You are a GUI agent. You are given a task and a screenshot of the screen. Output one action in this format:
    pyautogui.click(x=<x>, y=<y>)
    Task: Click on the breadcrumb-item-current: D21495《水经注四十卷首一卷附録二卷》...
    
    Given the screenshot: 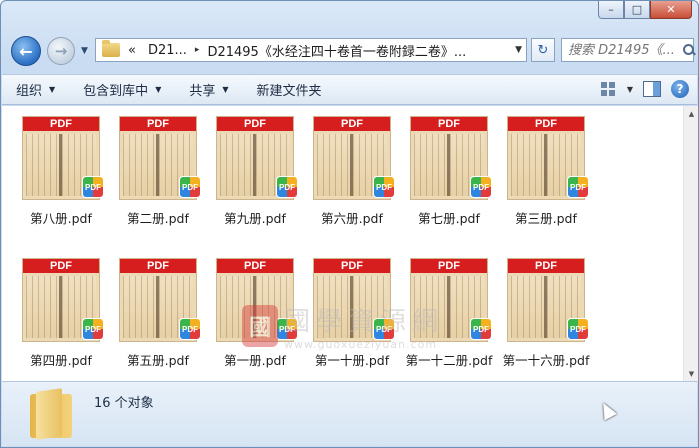 What is the action you would take?
    pyautogui.click(x=336, y=50)
    